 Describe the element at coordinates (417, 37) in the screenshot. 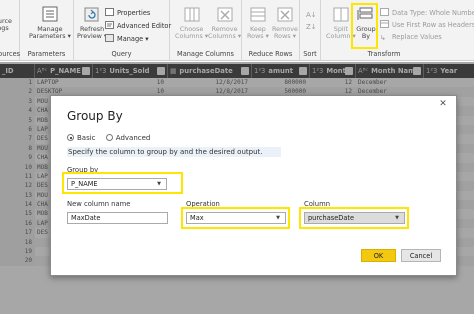

I see `replace-values-label: Replace Values` at that location.